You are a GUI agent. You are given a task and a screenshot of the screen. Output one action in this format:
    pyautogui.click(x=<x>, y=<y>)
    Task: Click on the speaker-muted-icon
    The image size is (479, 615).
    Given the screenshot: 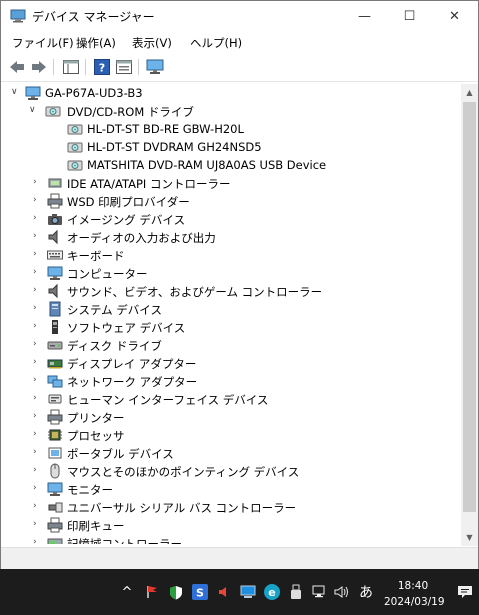 What is the action you would take?
    pyautogui.click(x=224, y=592)
    